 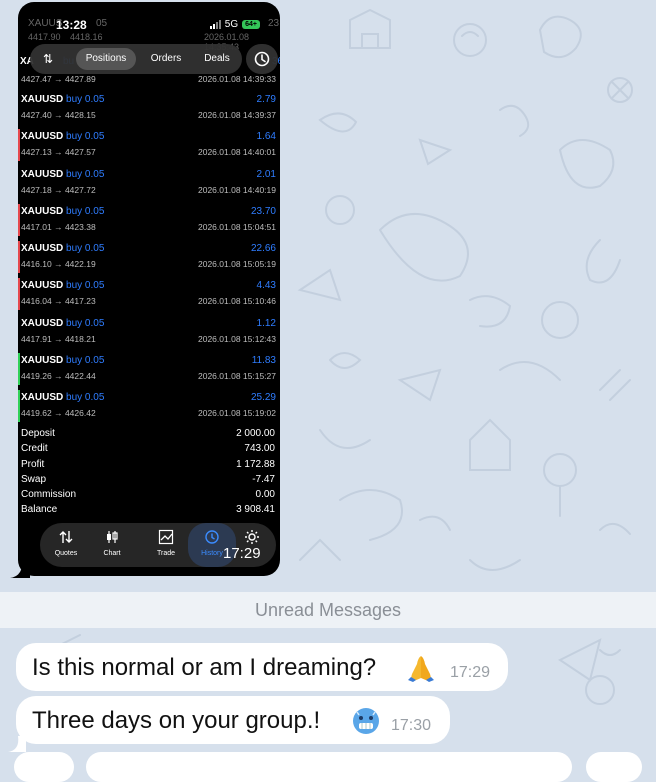 What do you see at coordinates (112, 537) in the screenshot?
I see `candles-icon` at bounding box center [112, 537].